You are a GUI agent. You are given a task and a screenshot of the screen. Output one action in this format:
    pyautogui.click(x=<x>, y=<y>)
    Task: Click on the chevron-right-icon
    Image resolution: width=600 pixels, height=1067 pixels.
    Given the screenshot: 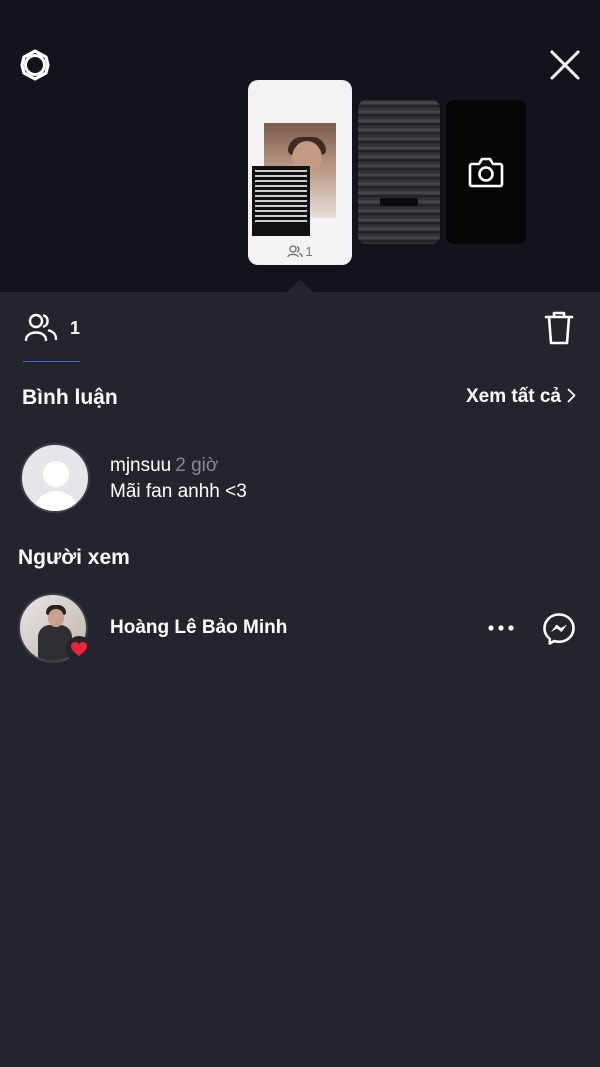 What is the action you would take?
    pyautogui.click(x=571, y=395)
    